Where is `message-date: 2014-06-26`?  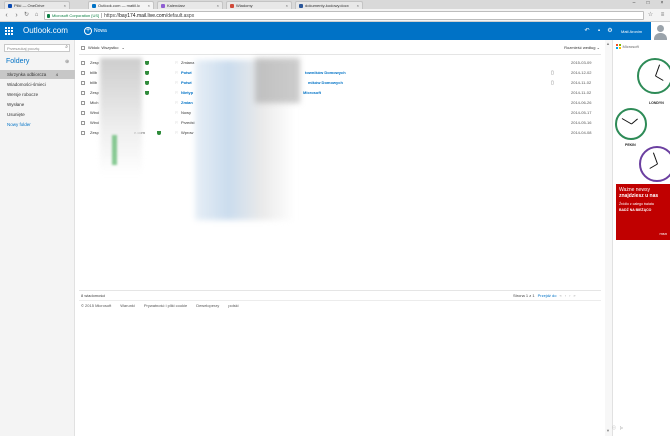 message-date: 2014-06-26 is located at coordinates (581, 102).